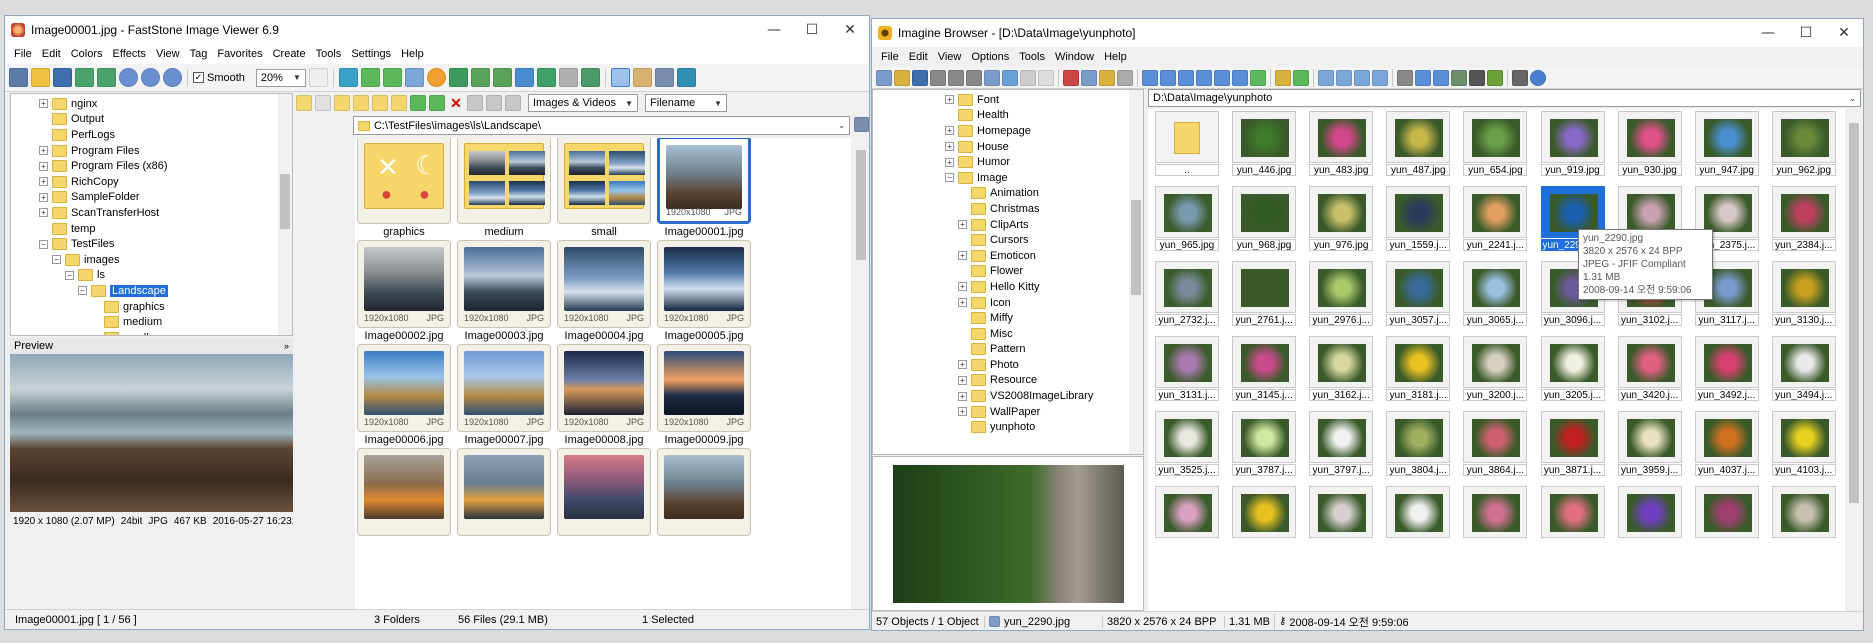 This screenshot has height=643, width=1873. I want to click on small-view-icon, so click(1362, 77).